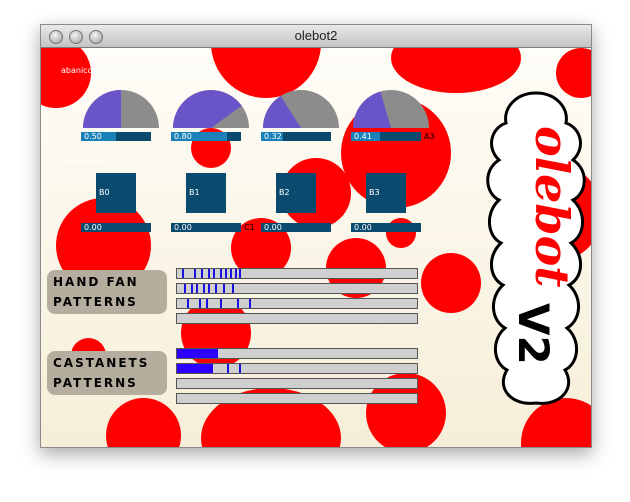  Describe the element at coordinates (101, 363) in the screenshot. I see `castanets-label-line1: CASTANETS` at that location.